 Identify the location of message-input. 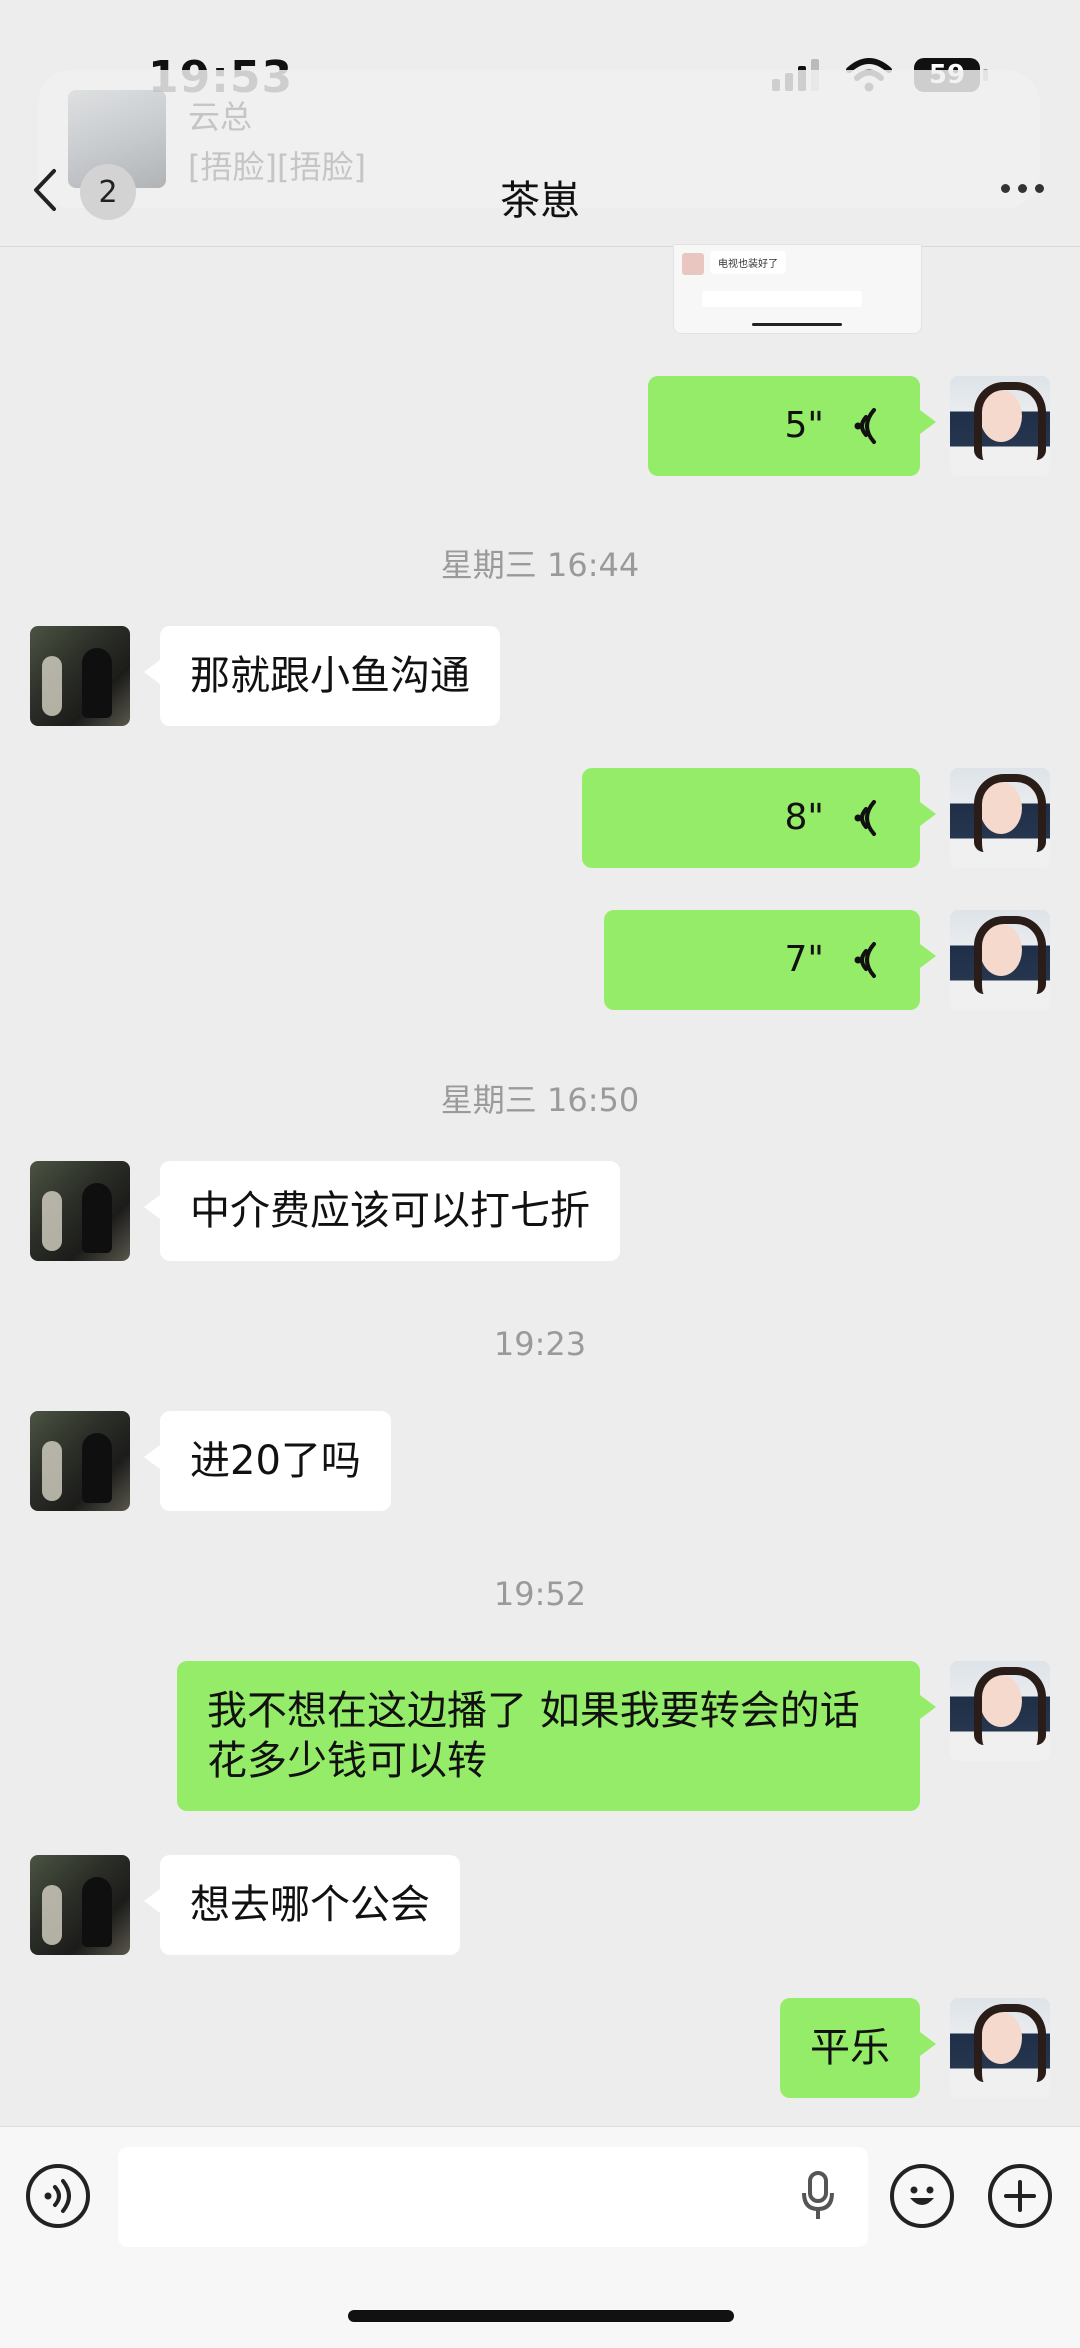
(493, 2197).